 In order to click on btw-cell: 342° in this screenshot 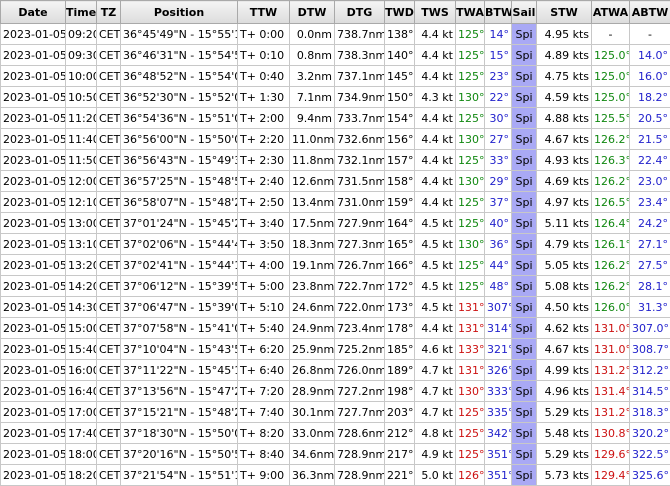, I will do `click(498, 433)`.